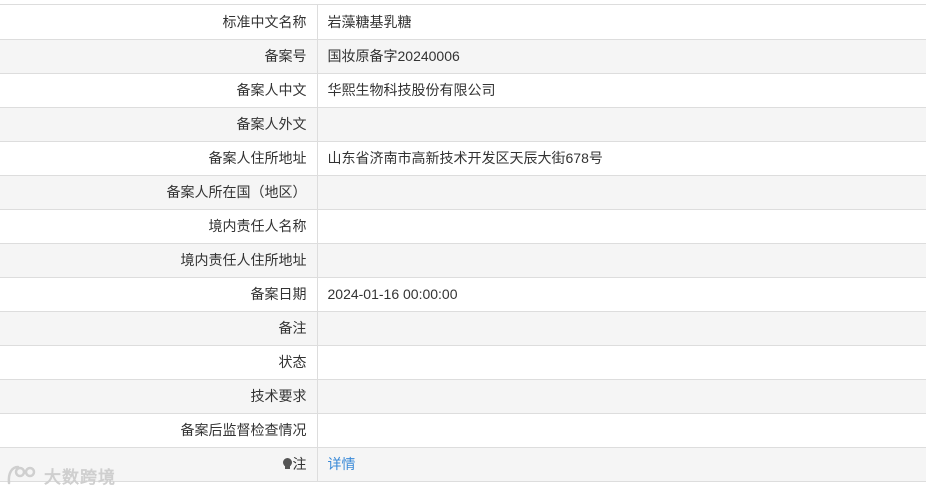  I want to click on row-label: 状态, so click(159, 362).